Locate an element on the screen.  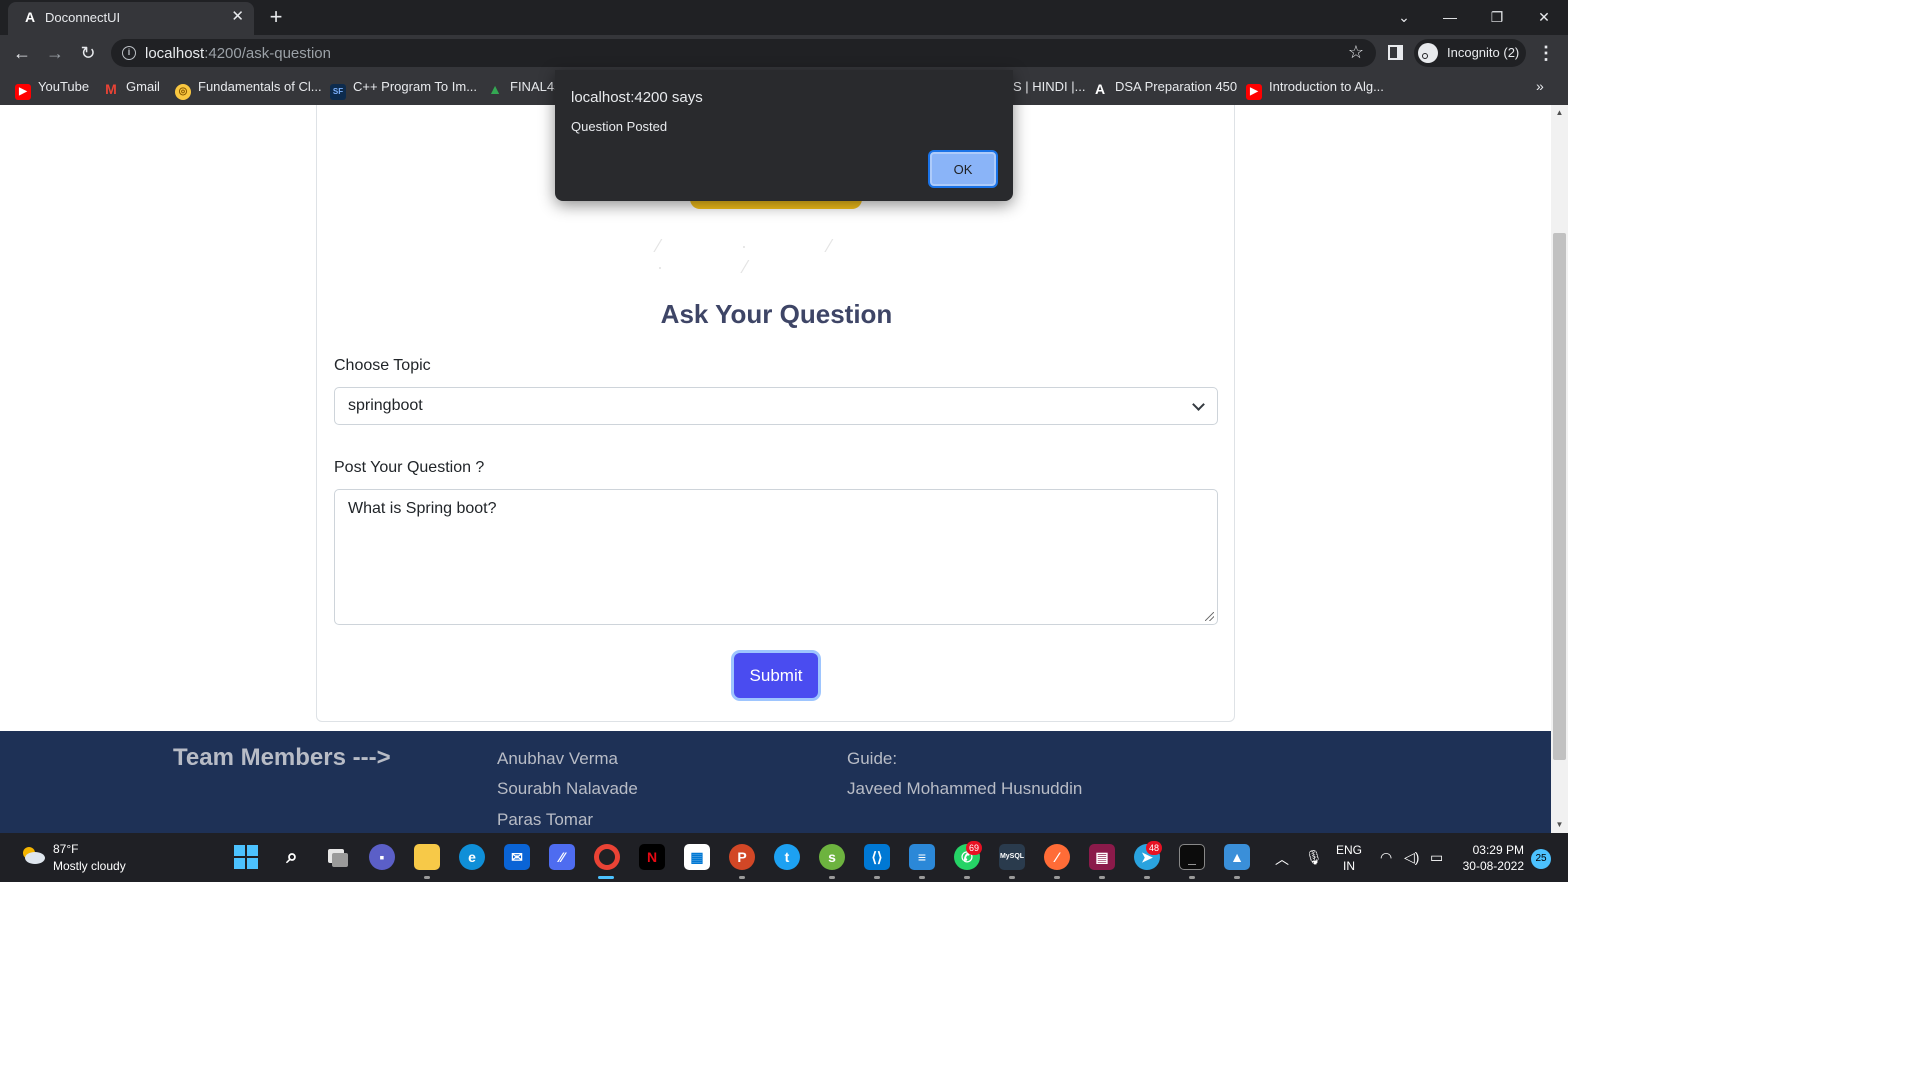
task-view-icon is located at coordinates (337, 857).